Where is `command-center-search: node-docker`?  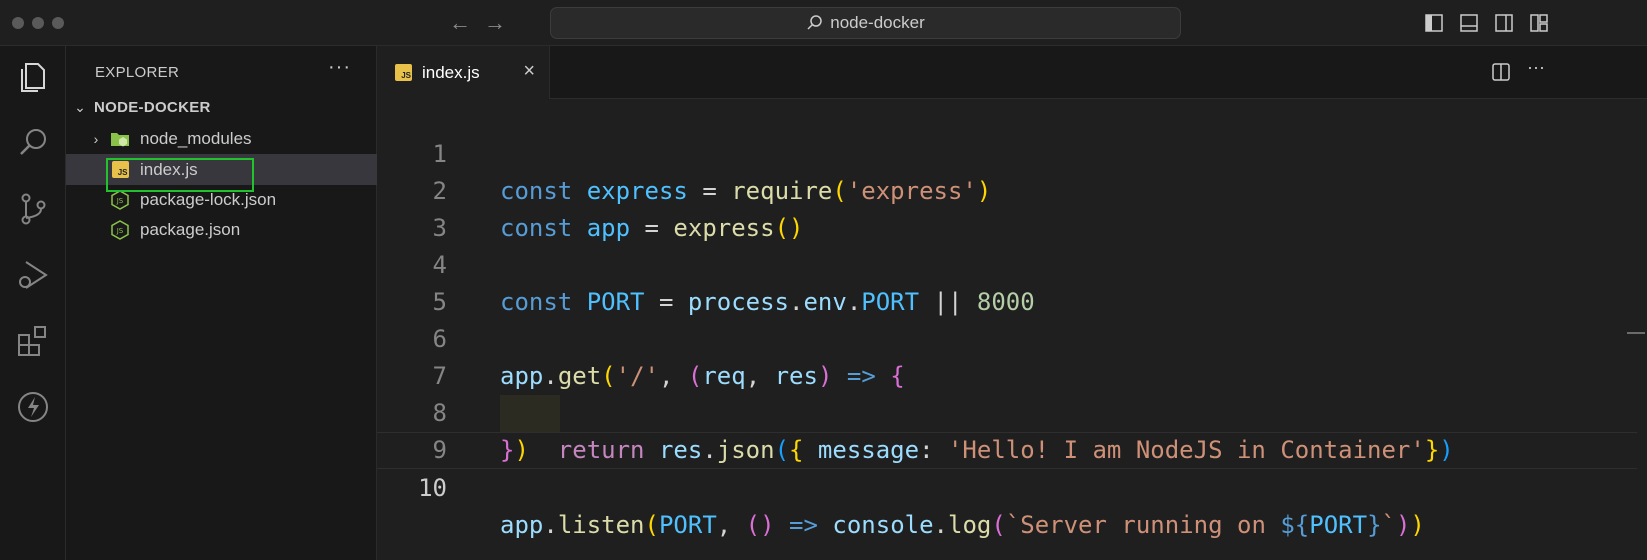
command-center-search: node-docker is located at coordinates (865, 23).